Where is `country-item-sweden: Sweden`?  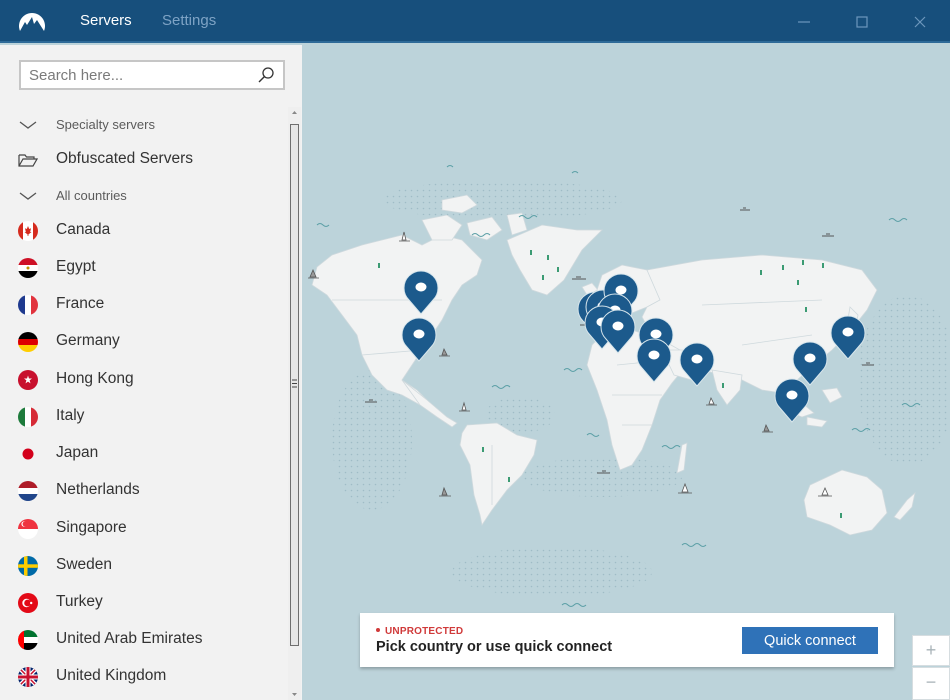 country-item-sweden: Sweden is located at coordinates (144, 565).